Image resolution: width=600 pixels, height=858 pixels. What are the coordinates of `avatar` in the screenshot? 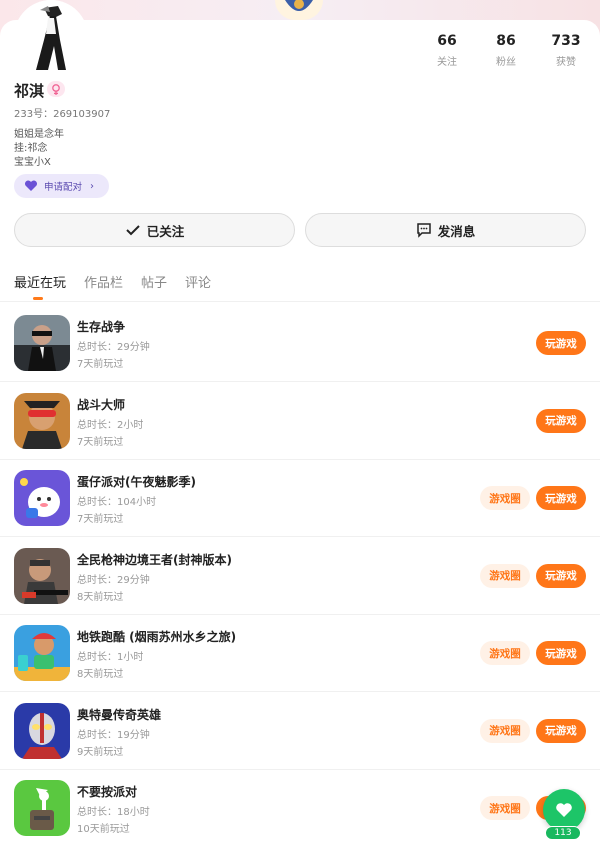 It's located at (51, 37).